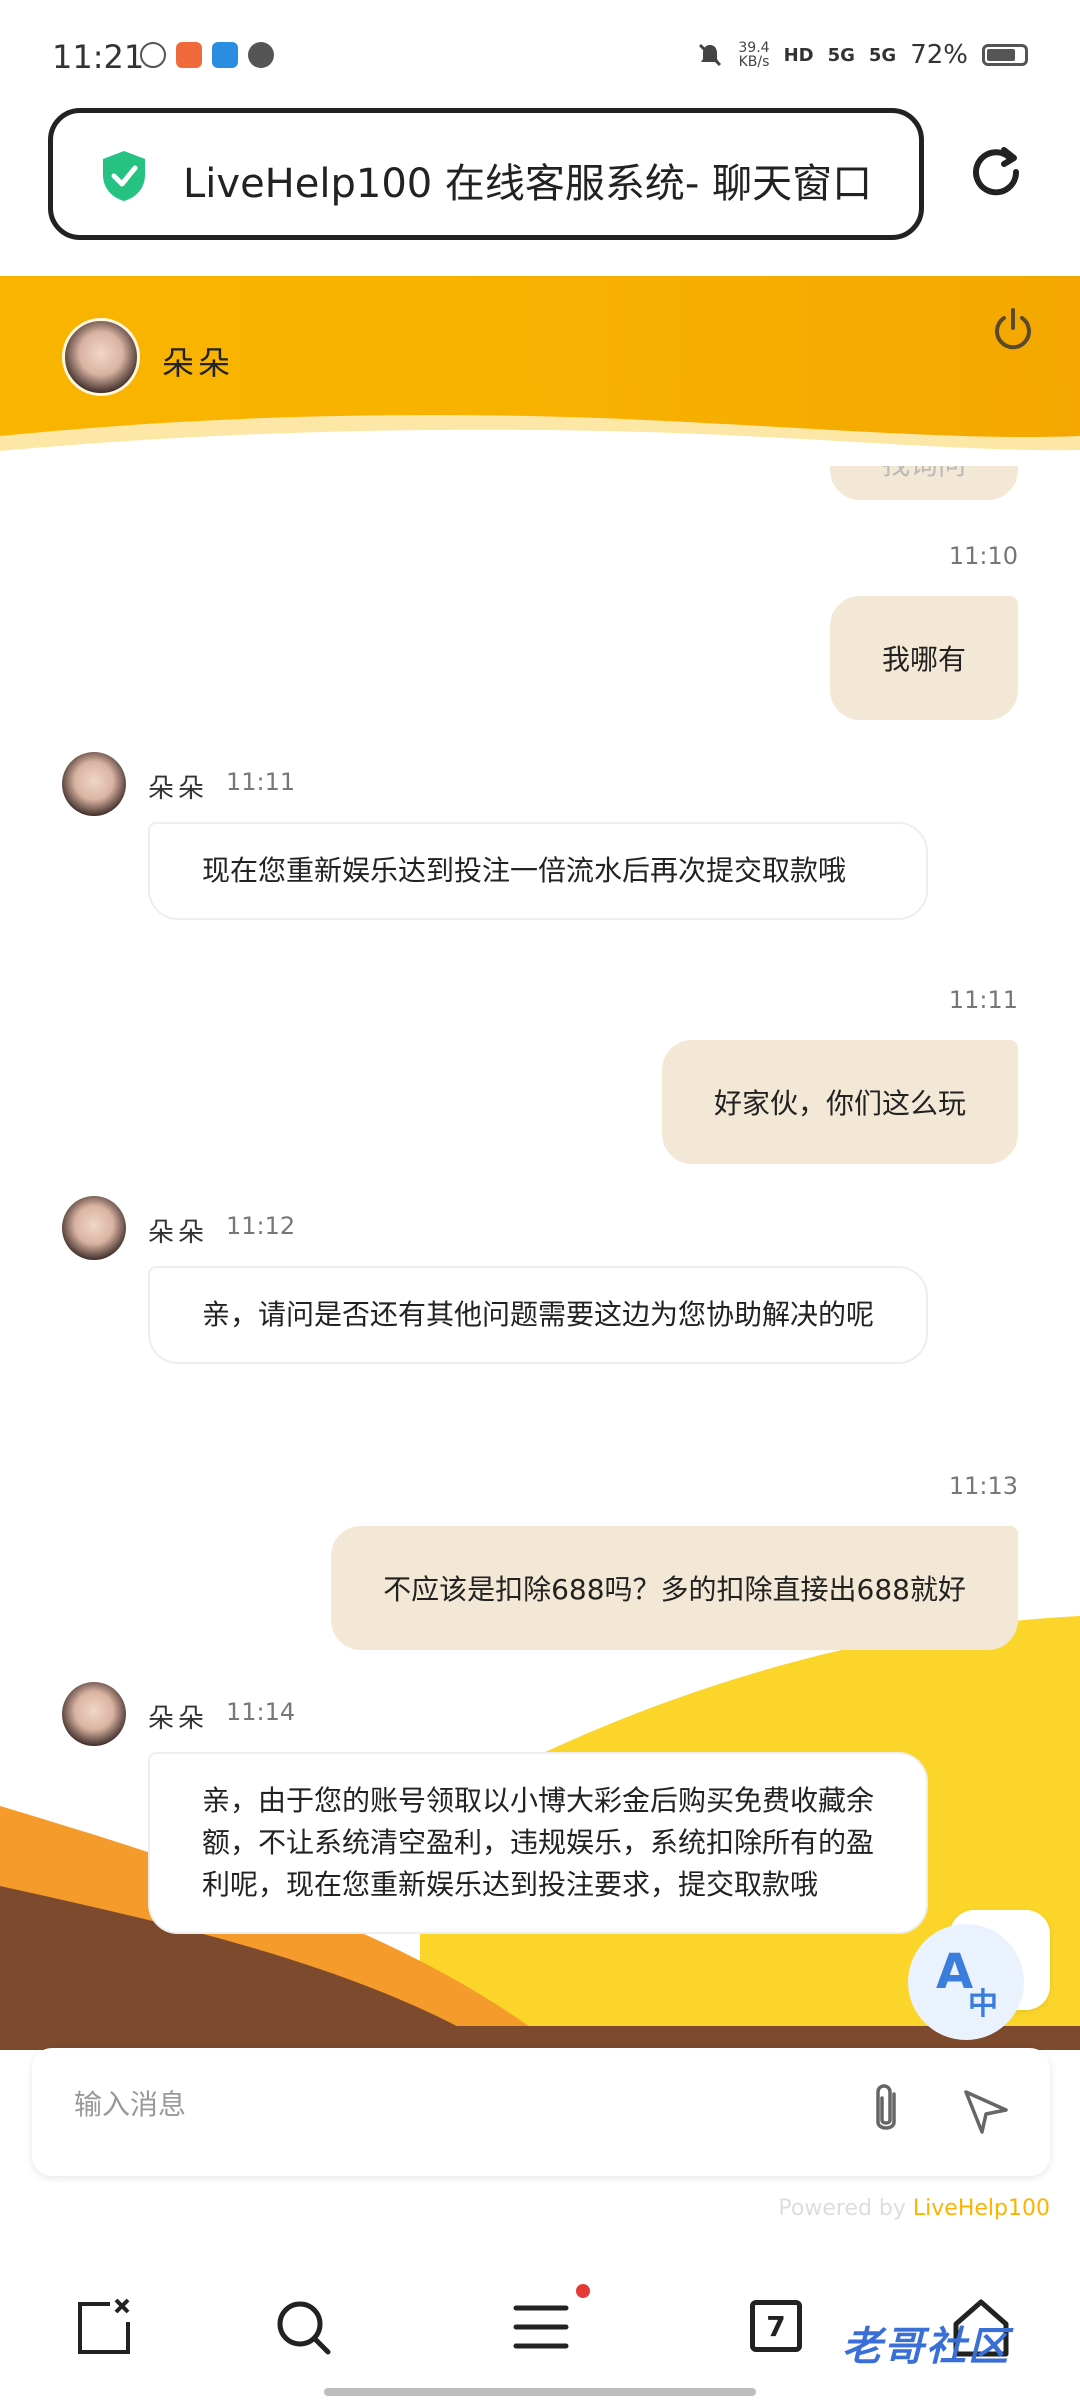  I want to click on agent-message-header: 朵朵 11:14, so click(362, 1714).